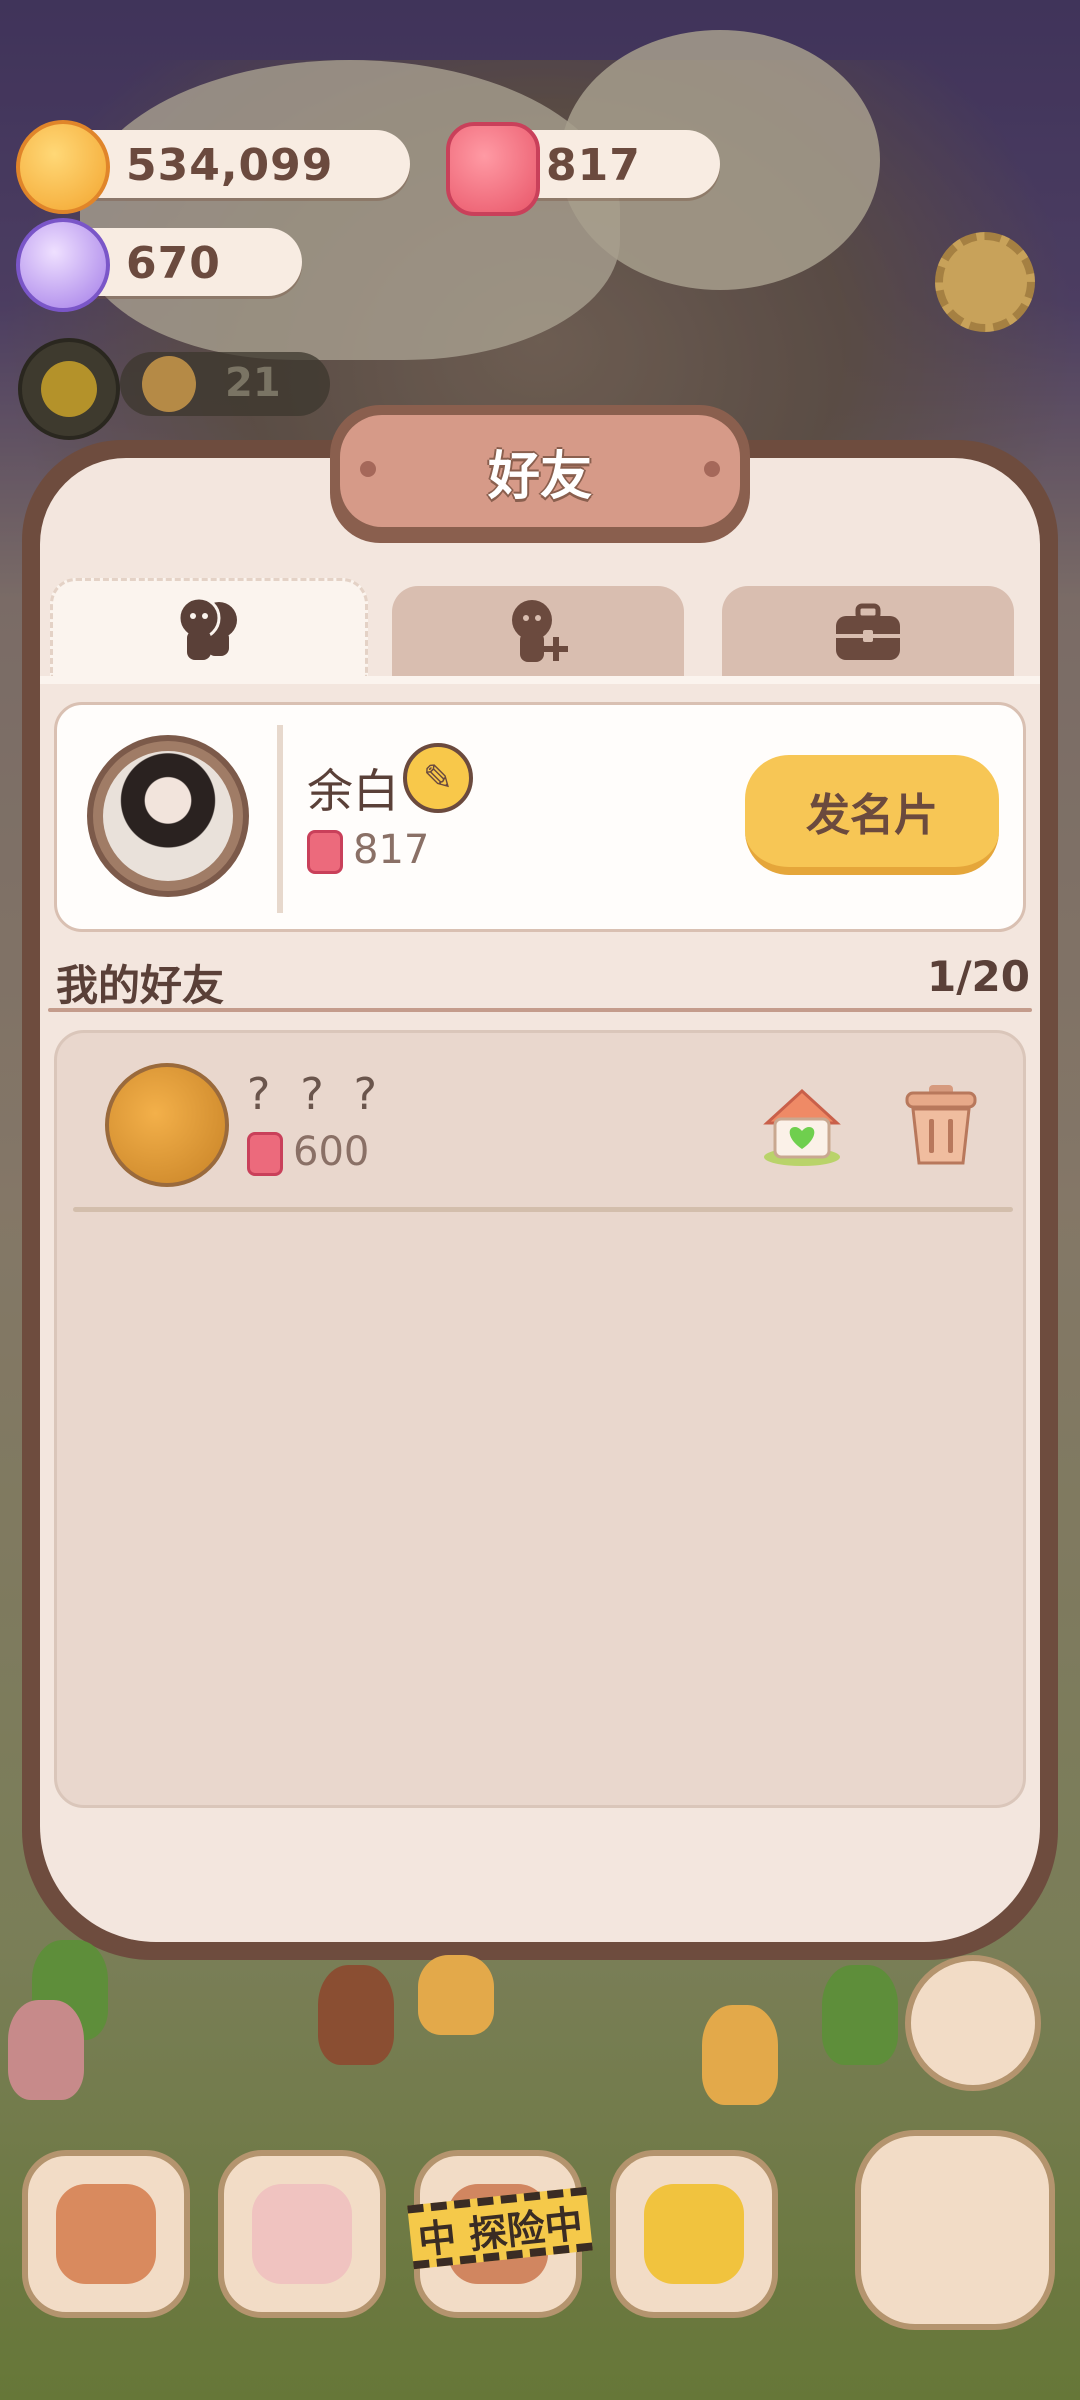  I want to click on dialog-title-plate: 好友, so click(540, 474).